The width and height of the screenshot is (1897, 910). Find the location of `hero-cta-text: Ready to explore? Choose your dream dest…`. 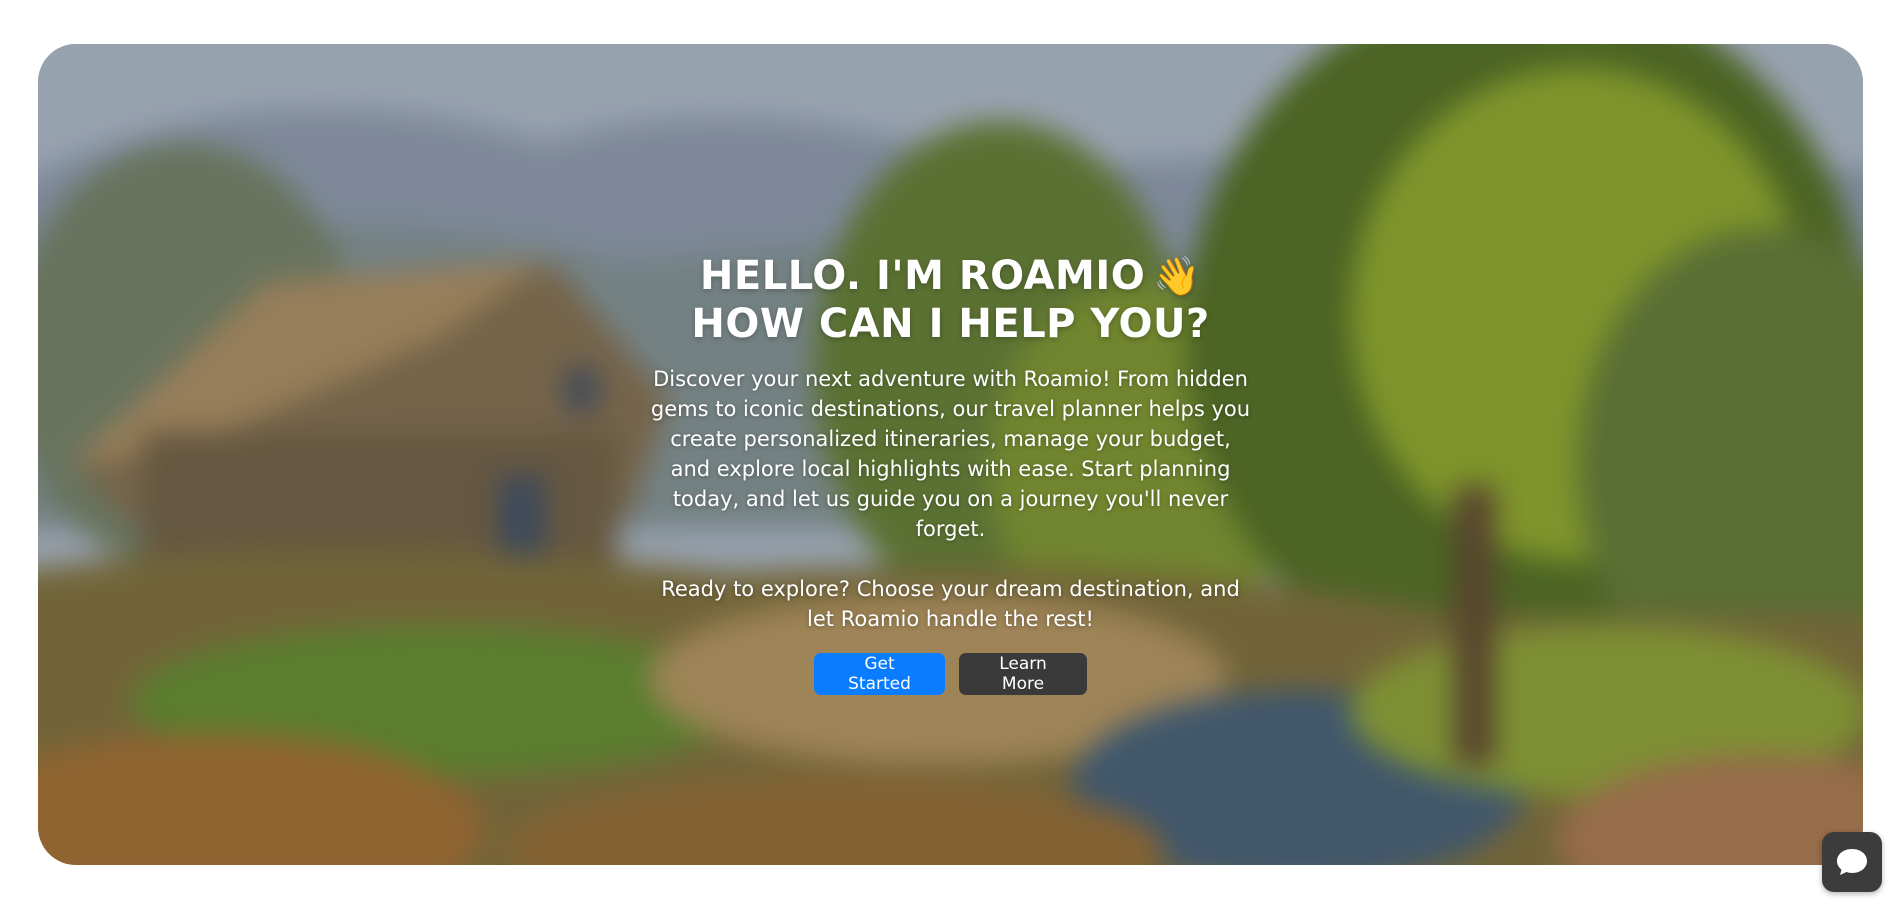

hero-cta-text: Ready to explore? Choose your dream dest… is located at coordinates (950, 604).